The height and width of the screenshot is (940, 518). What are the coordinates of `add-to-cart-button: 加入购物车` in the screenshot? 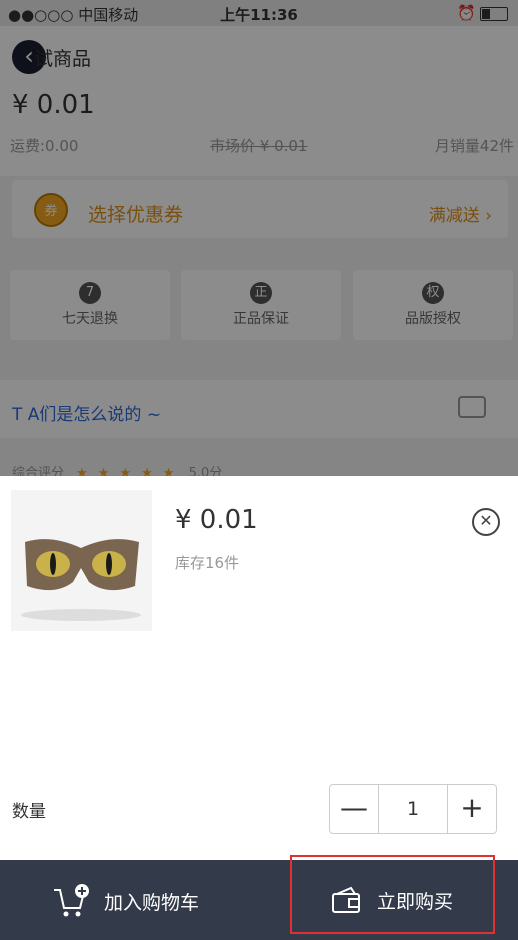 It's located at (129, 900).